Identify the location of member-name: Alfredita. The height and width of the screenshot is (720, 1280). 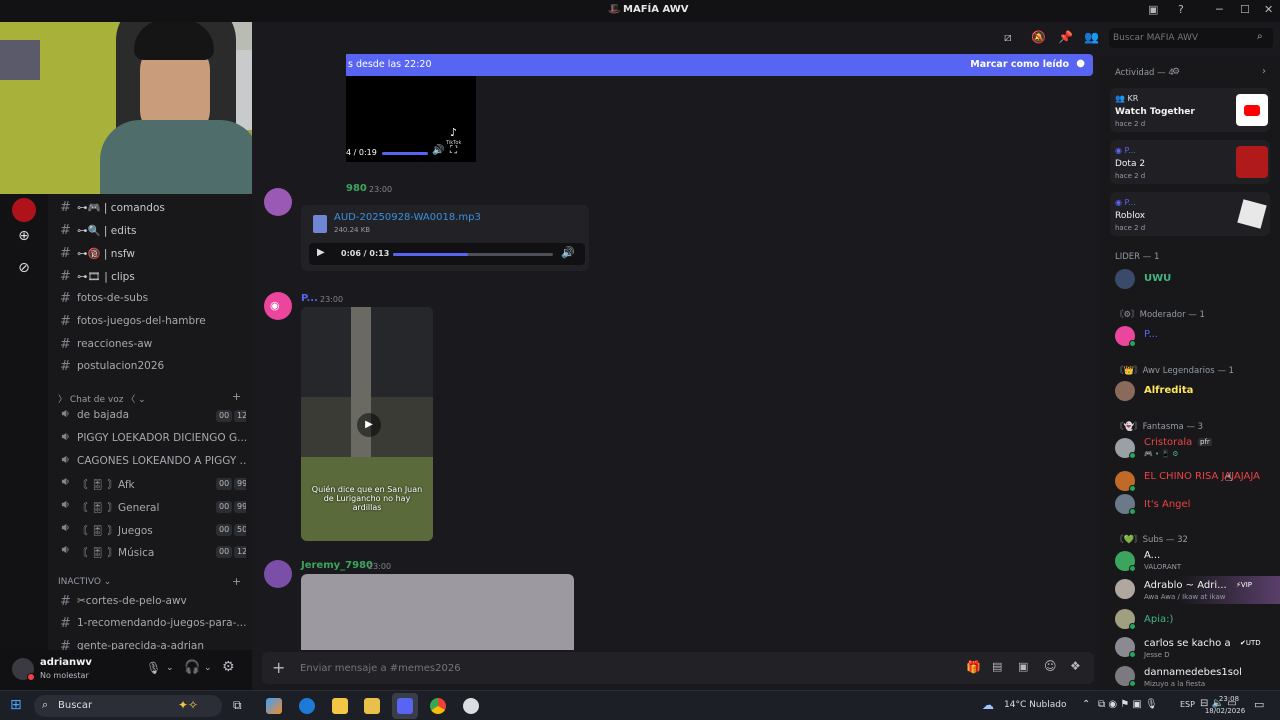
(1168, 390).